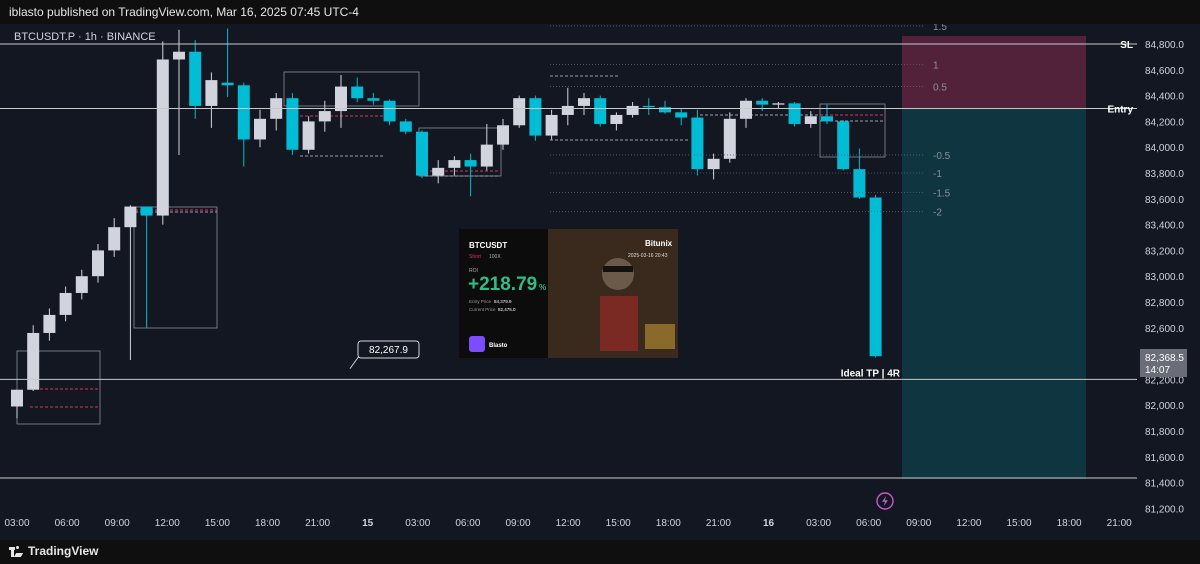 The width and height of the screenshot is (1200, 564). I want to click on price-tick-label: 81,200.0, so click(1164, 509).